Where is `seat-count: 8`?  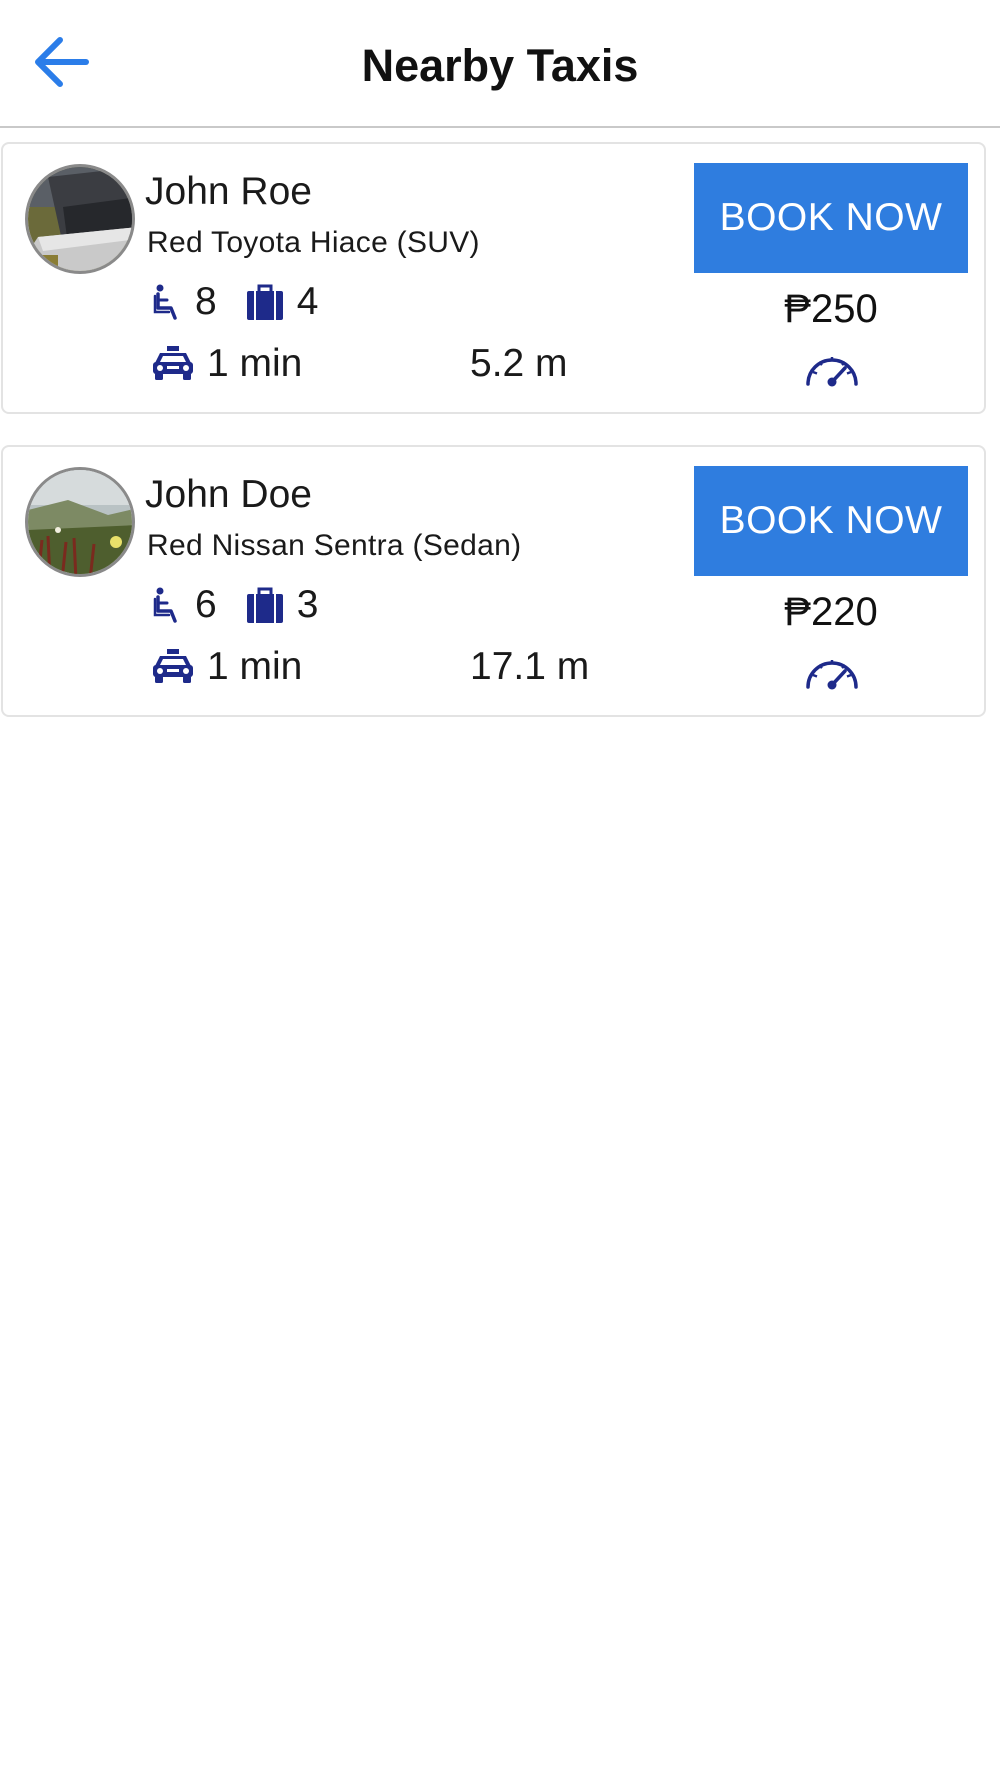
seat-count: 8 is located at coordinates (206, 301).